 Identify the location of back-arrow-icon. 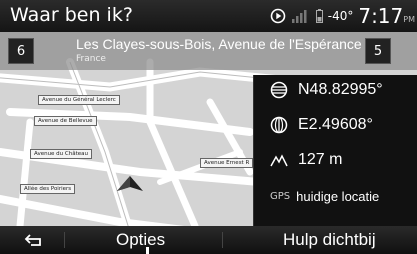
(34, 240).